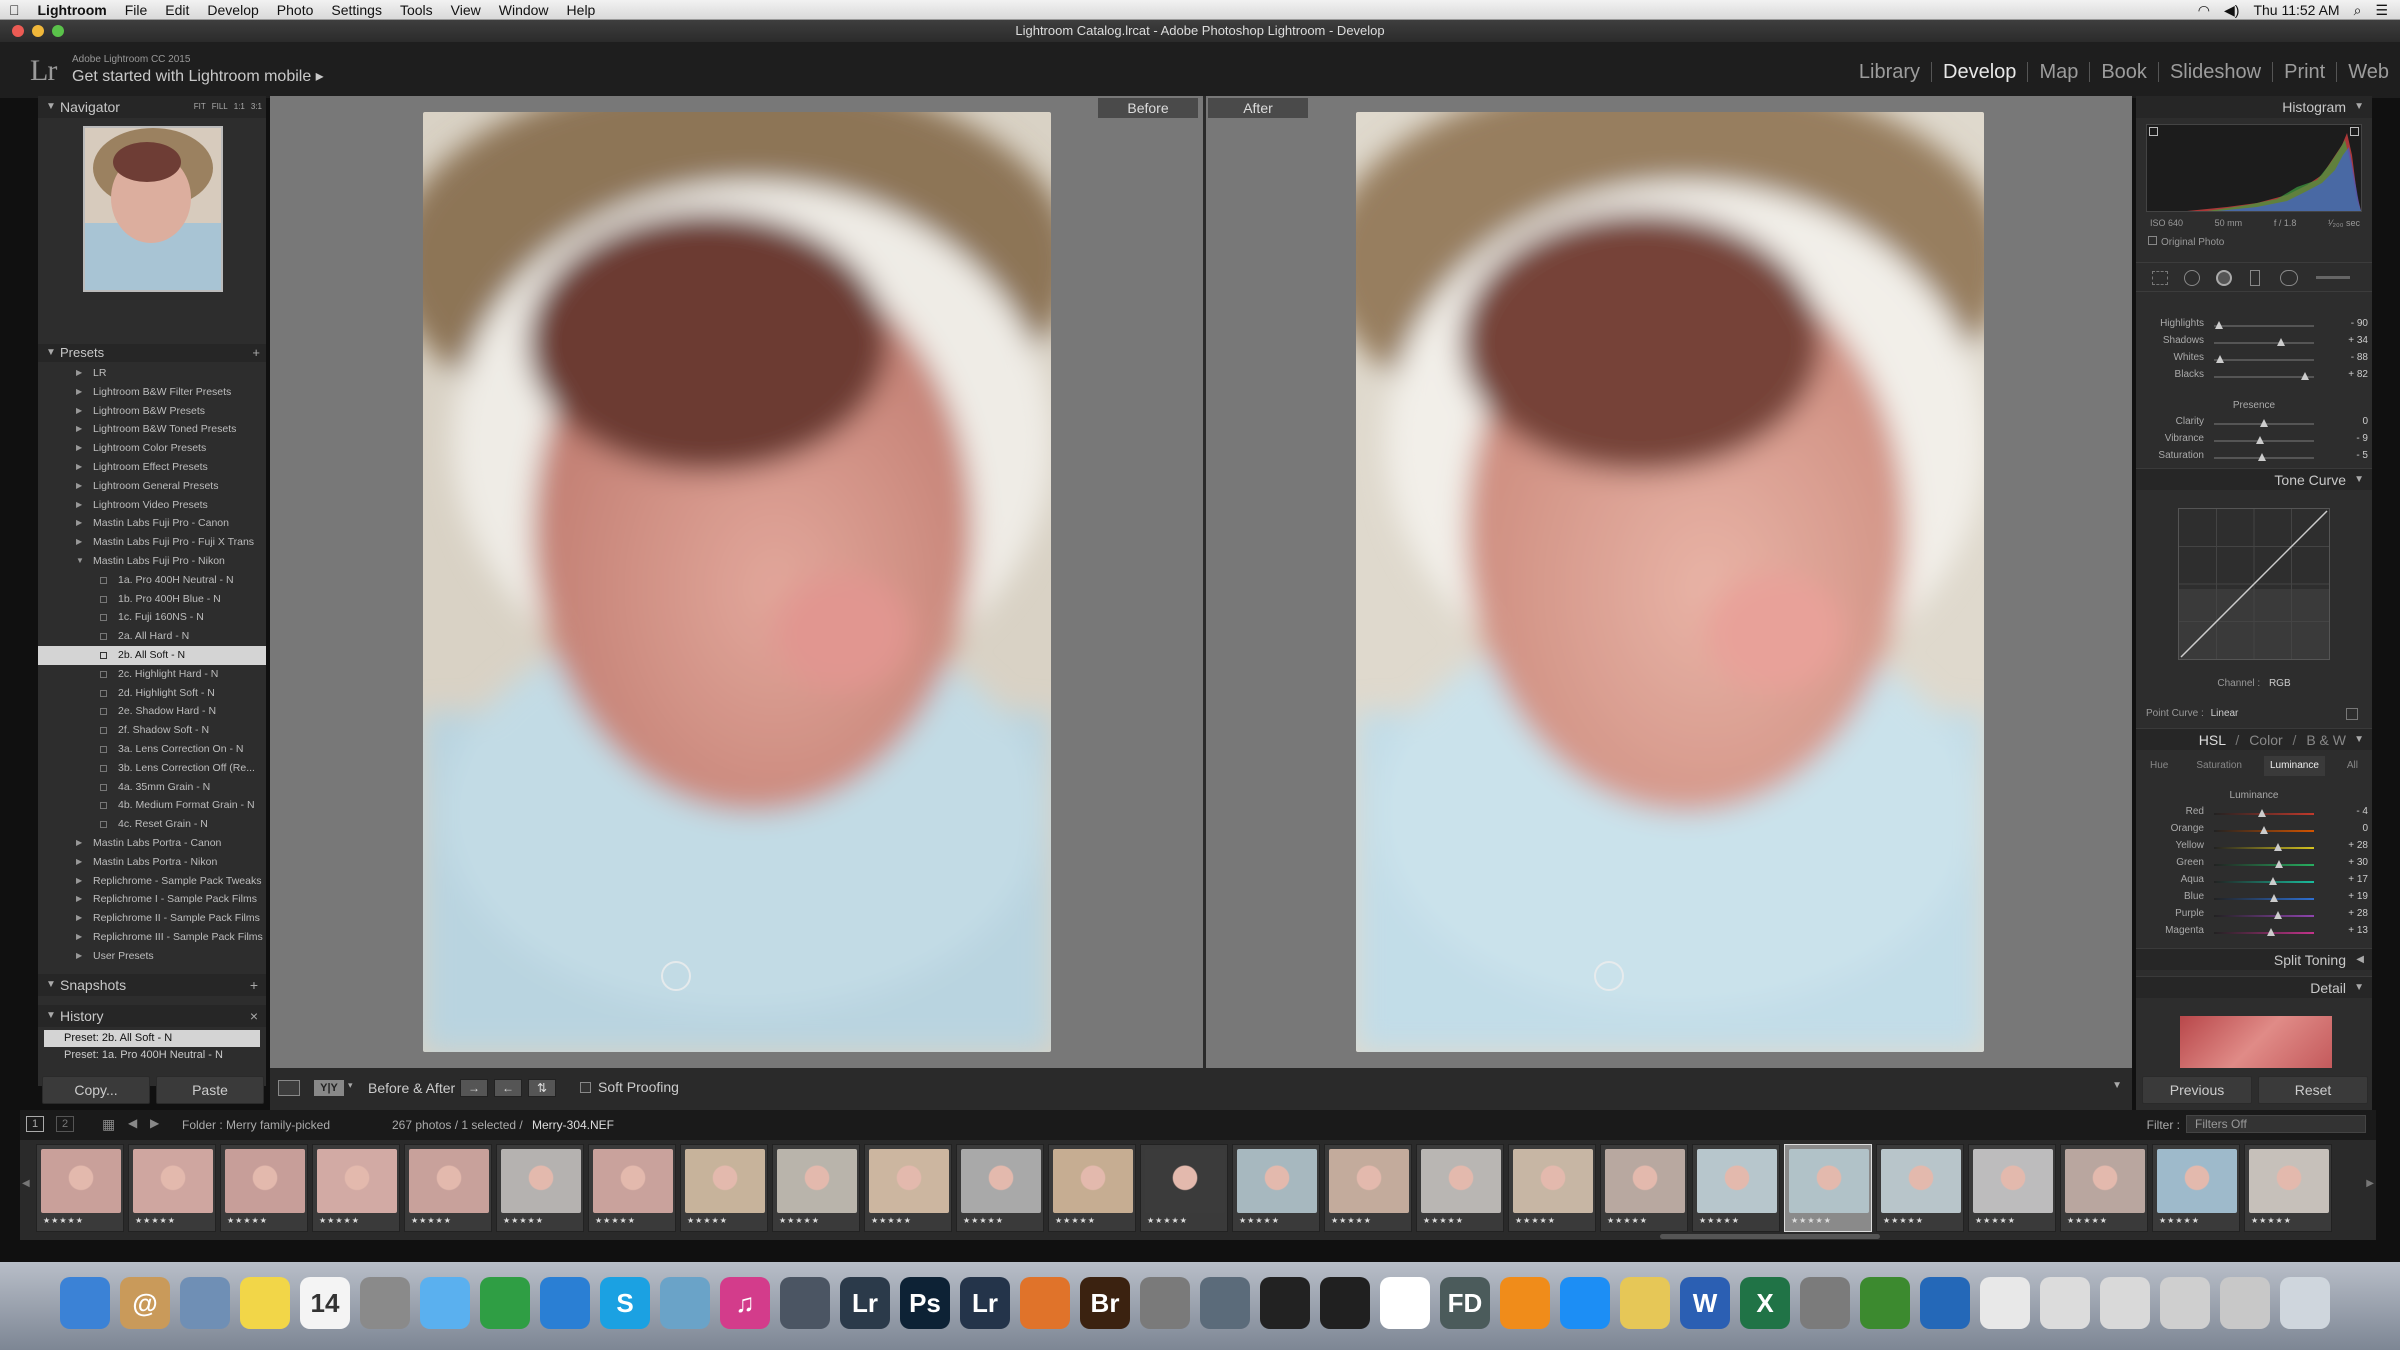 This screenshot has height=1350, width=2400. I want to click on tone-blacks-slider: Blacks + 82, so click(2254, 377).